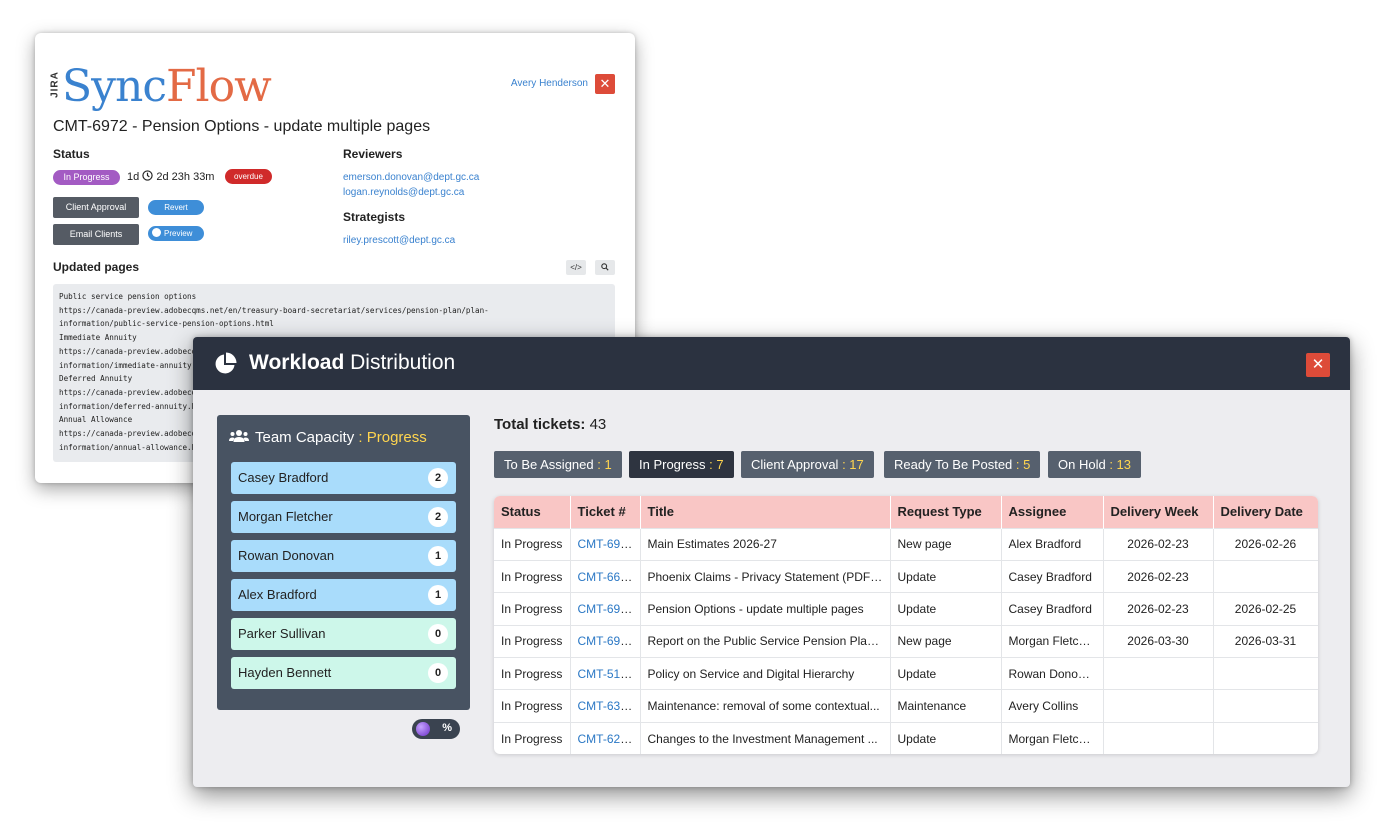 The height and width of the screenshot is (822, 1384). What do you see at coordinates (606, 577) in the screenshot?
I see `ticket-link: CMT-6670` at bounding box center [606, 577].